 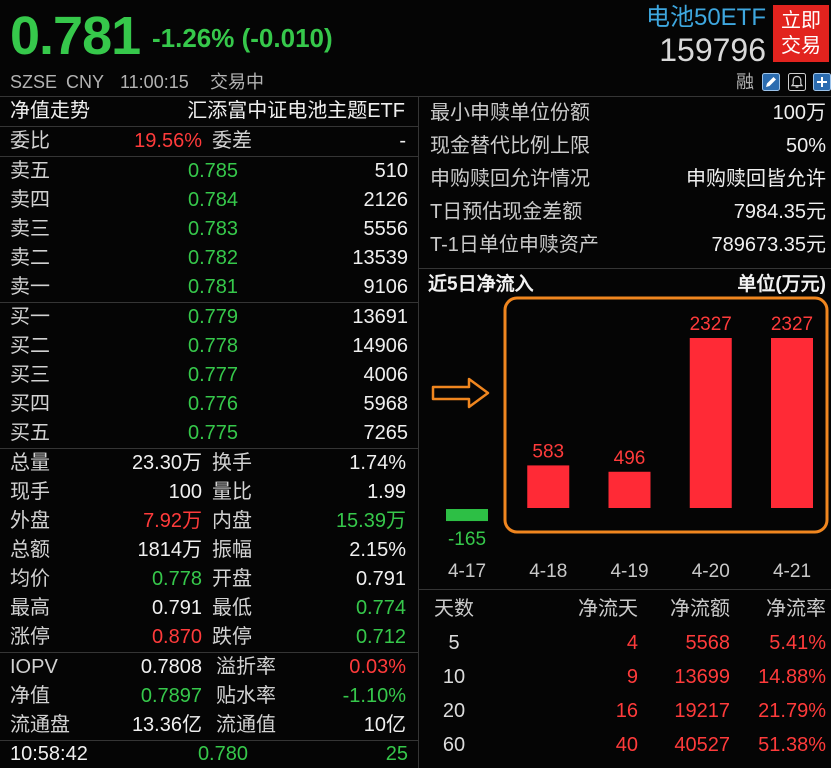 I want to click on nav-trend-tab: 净值走势, so click(x=50, y=111).